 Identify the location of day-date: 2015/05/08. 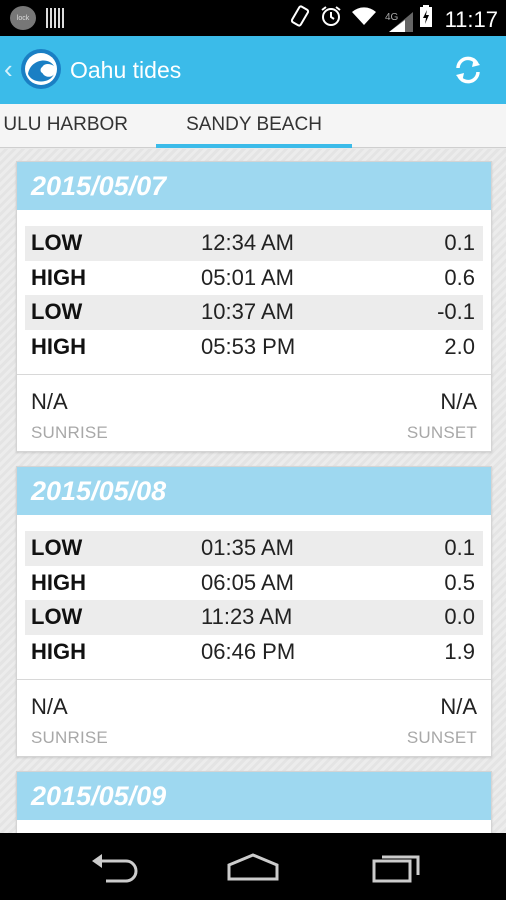
(99, 491).